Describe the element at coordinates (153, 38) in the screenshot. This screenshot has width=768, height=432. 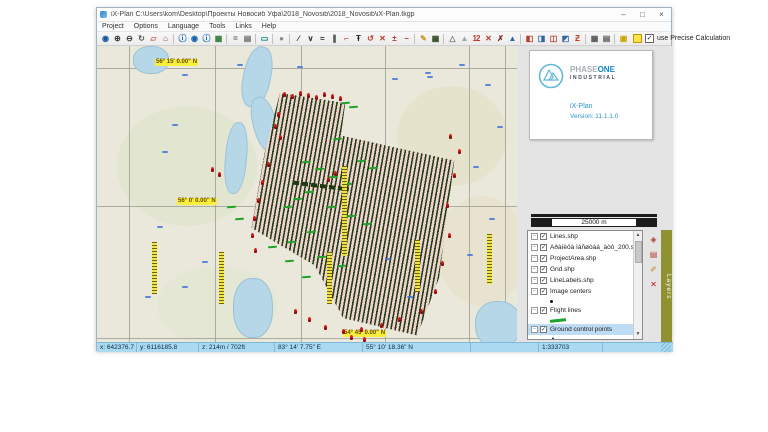
I see `eraser-icon: ▱` at that location.